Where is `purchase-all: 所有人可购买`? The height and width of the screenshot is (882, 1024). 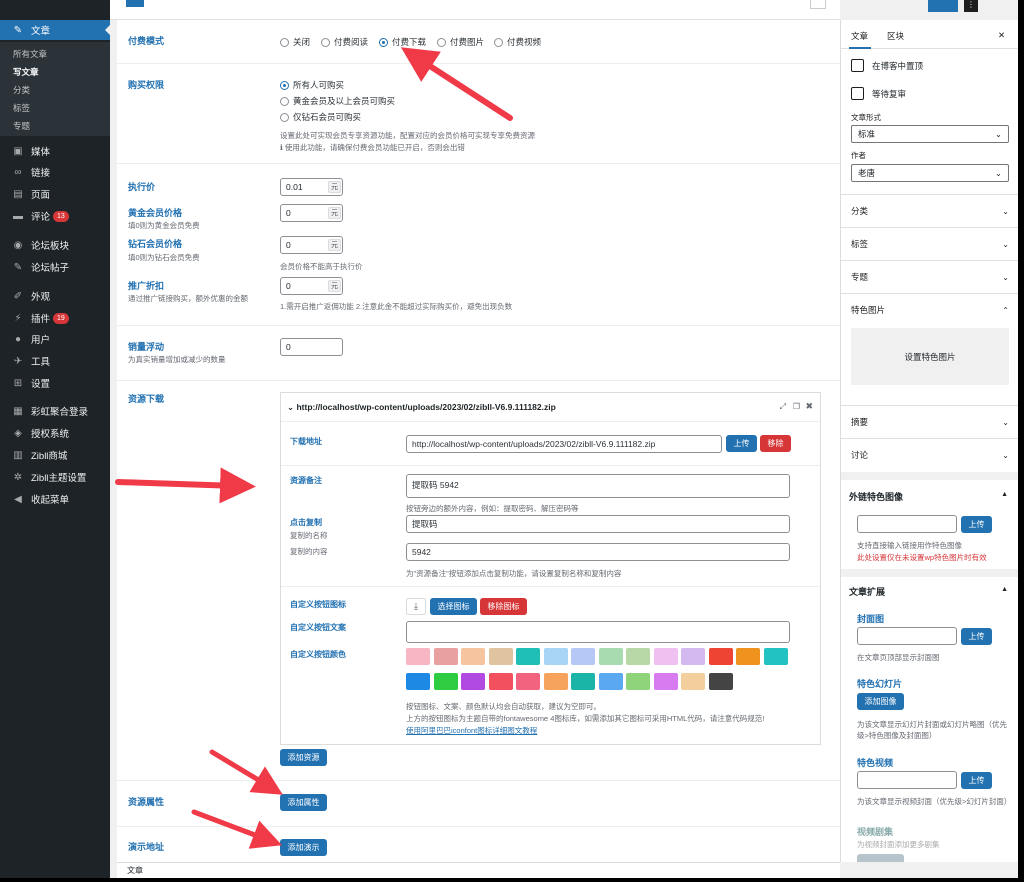
purchase-all: 所有人可购买 is located at coordinates (312, 85).